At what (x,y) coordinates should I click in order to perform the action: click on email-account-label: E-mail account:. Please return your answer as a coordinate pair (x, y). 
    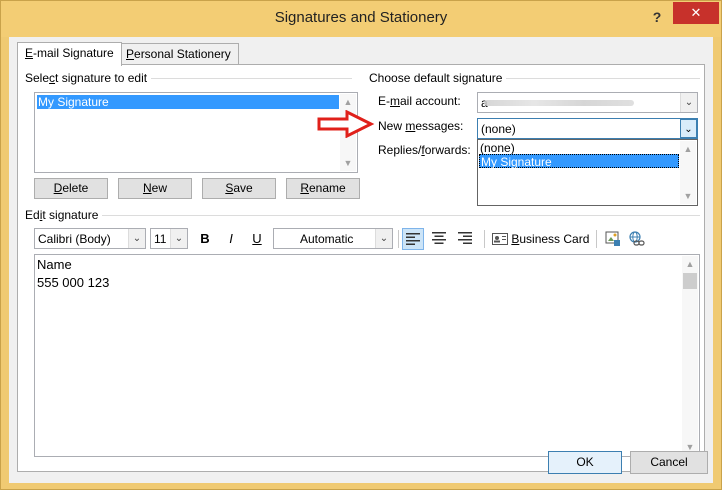
    Looking at the image, I should click on (419, 101).